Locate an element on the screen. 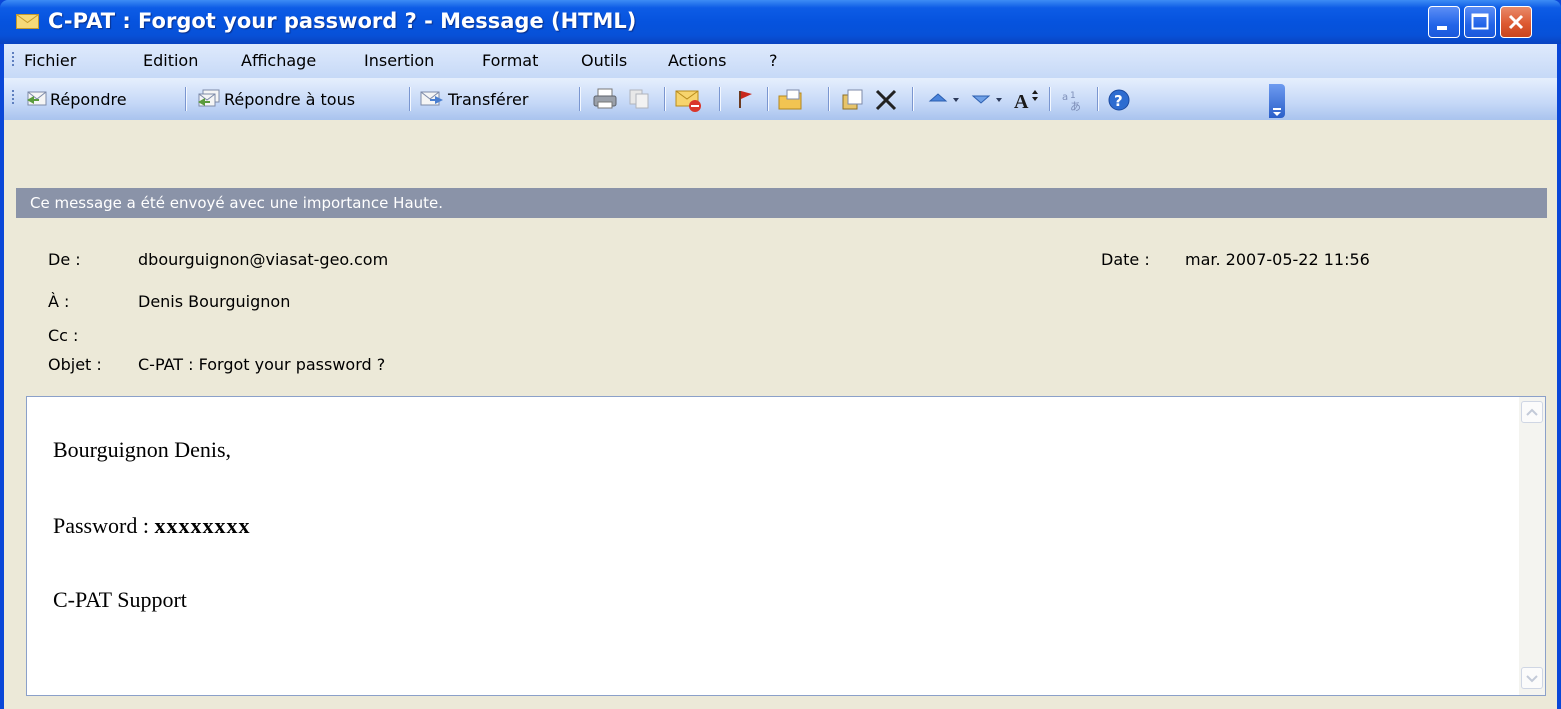 This screenshot has height=709, width=1561. flag-icon is located at coordinates (745, 99).